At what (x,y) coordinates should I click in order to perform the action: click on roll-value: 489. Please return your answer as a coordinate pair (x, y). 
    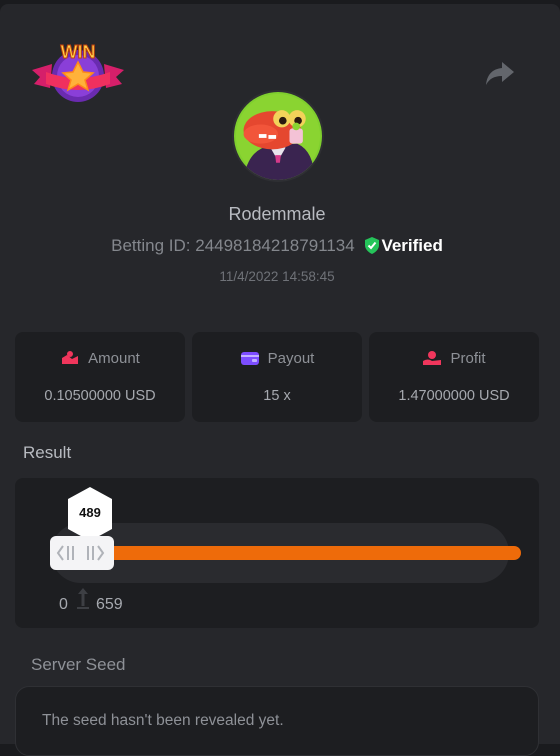
    Looking at the image, I should click on (90, 512).